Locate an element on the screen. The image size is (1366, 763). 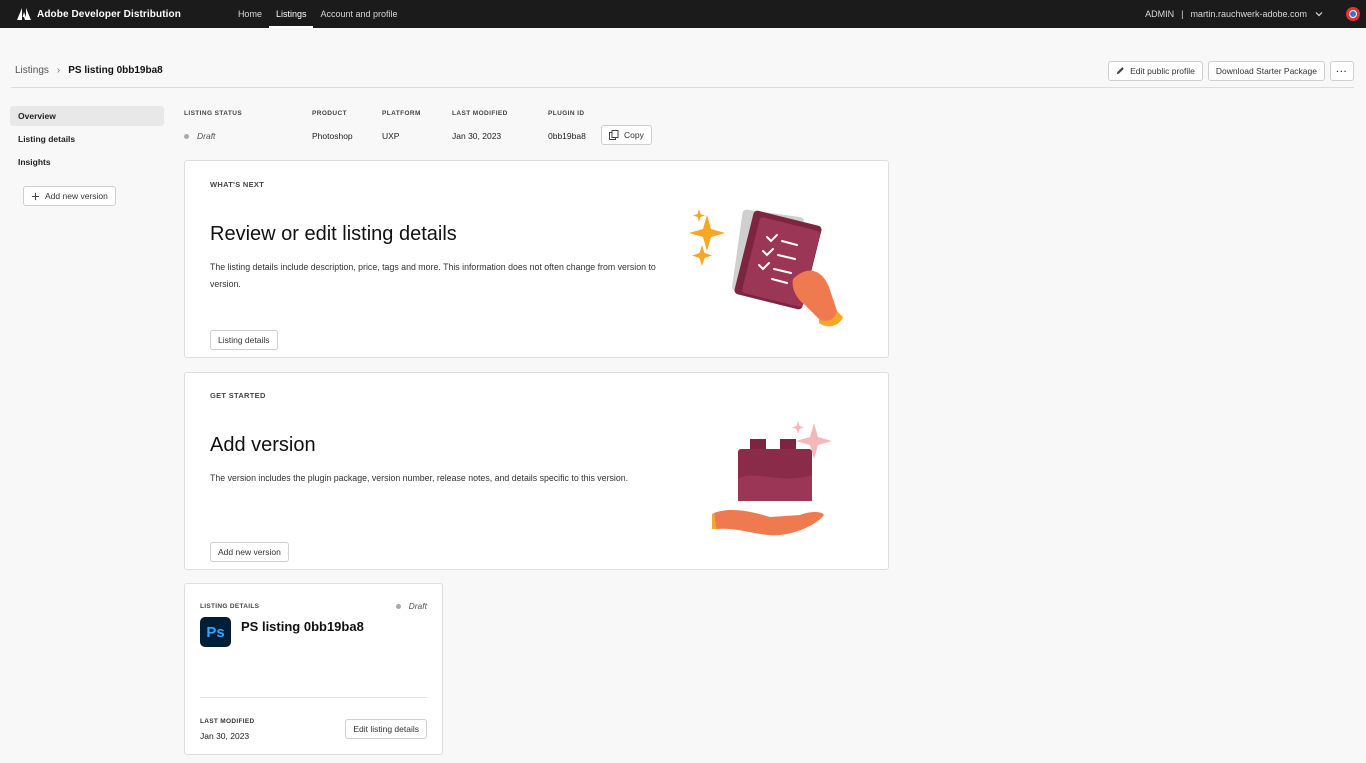
brand-name: Adobe Developer Distribution is located at coordinates (109, 14).